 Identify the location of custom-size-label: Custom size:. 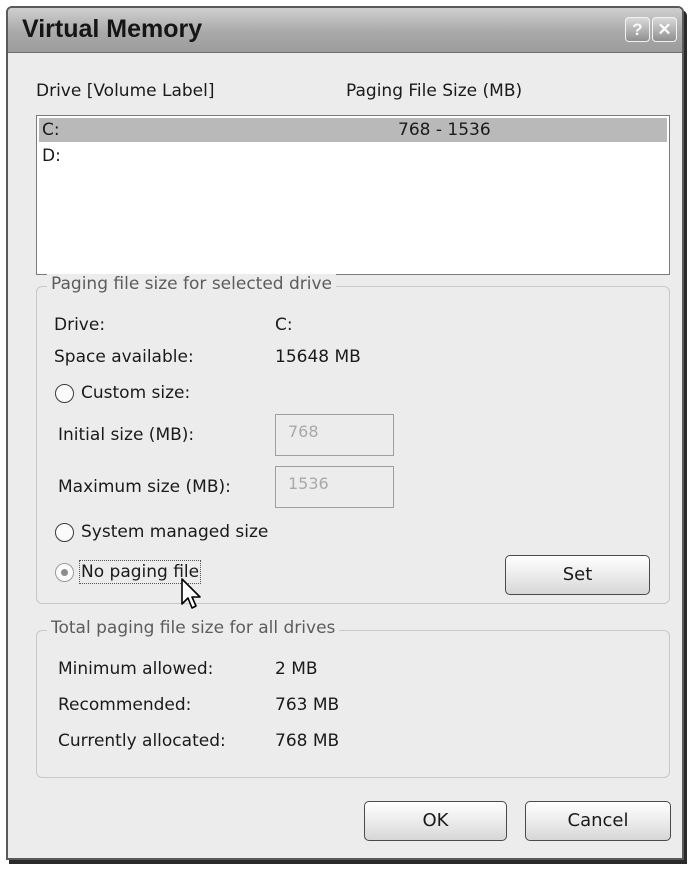
(135, 393).